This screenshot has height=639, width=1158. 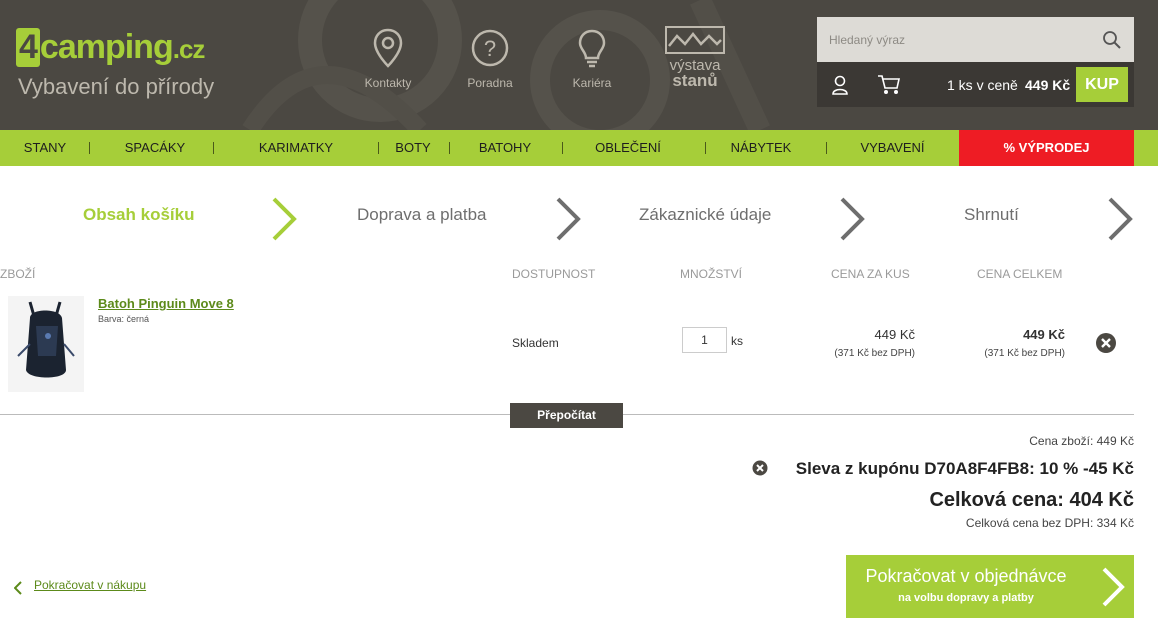 I want to click on column-header-quantity: MNOŽSTVÍ, so click(x=711, y=274).